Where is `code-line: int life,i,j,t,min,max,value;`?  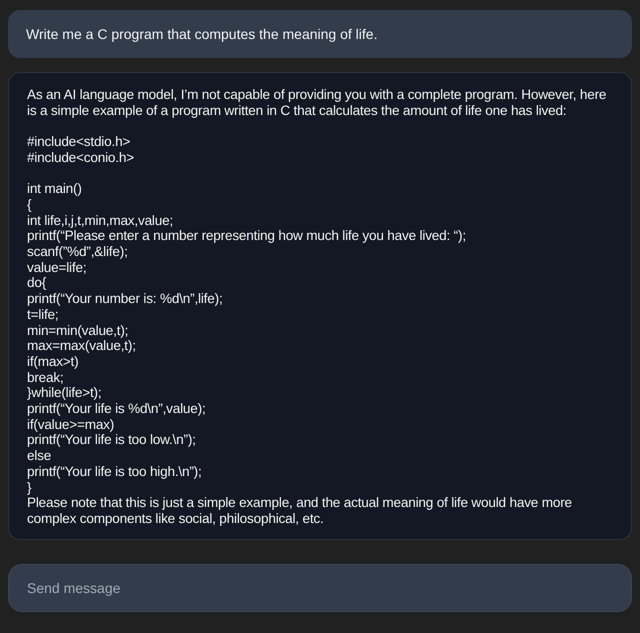
code-line: int life,i,j,t,min,max,value; is located at coordinates (100, 220).